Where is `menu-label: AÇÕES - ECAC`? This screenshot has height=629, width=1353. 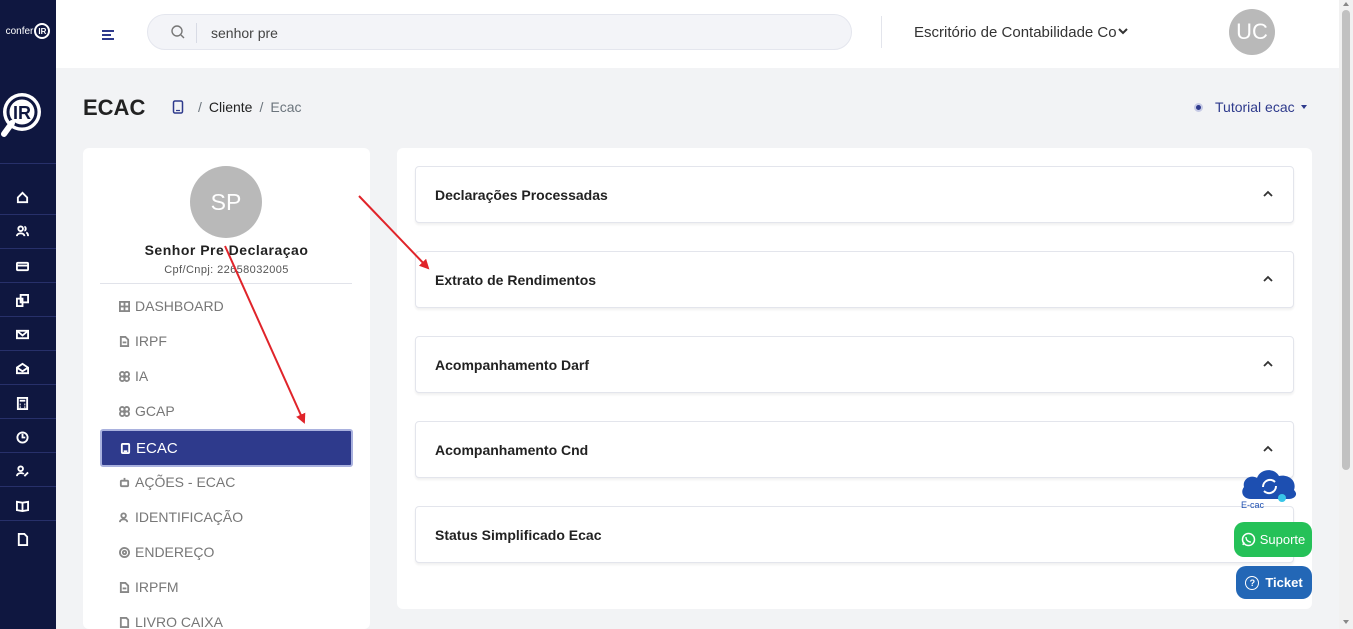
menu-label: AÇÕES - ECAC is located at coordinates (185, 482).